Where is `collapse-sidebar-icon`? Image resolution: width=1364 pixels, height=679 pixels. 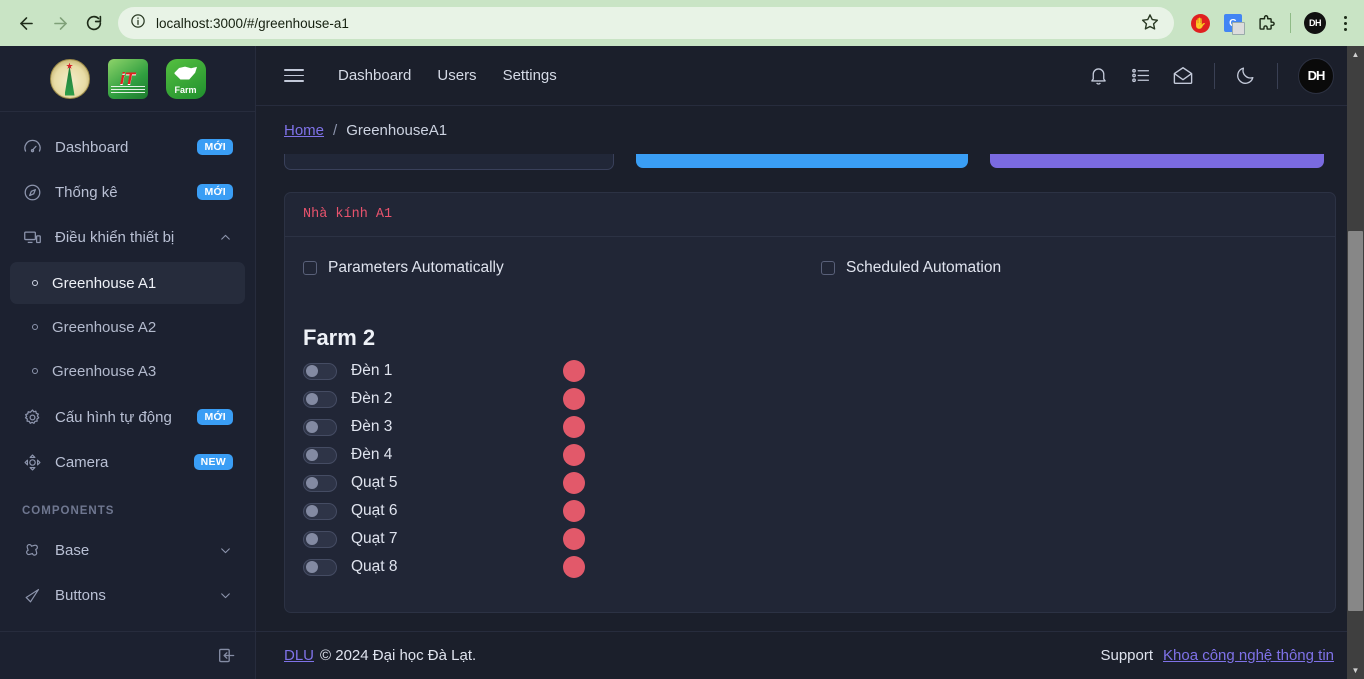
collapse-sidebar-icon is located at coordinates (227, 656).